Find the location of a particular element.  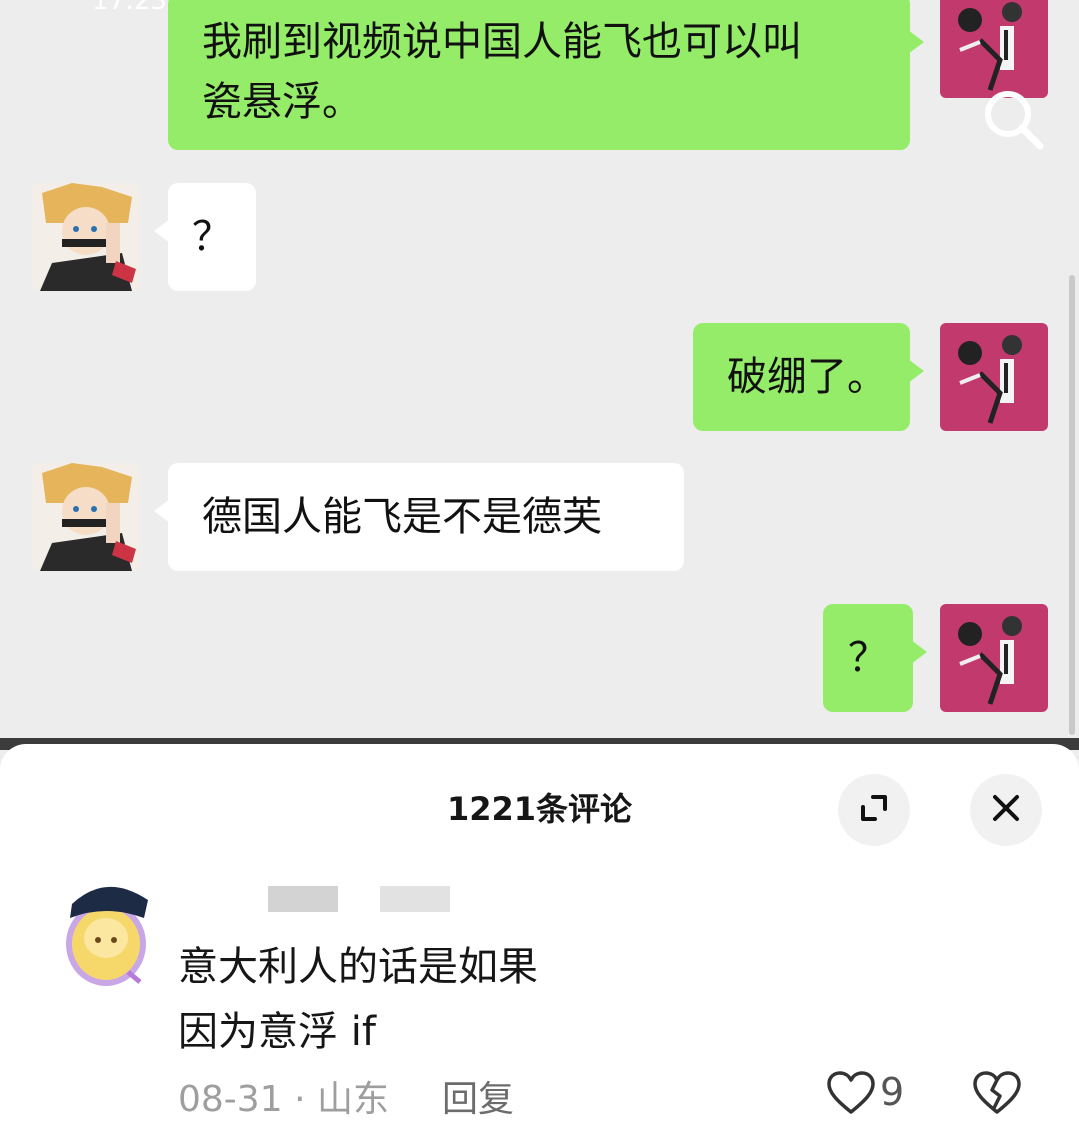

broken-heart-icon is located at coordinates (997, 1093).